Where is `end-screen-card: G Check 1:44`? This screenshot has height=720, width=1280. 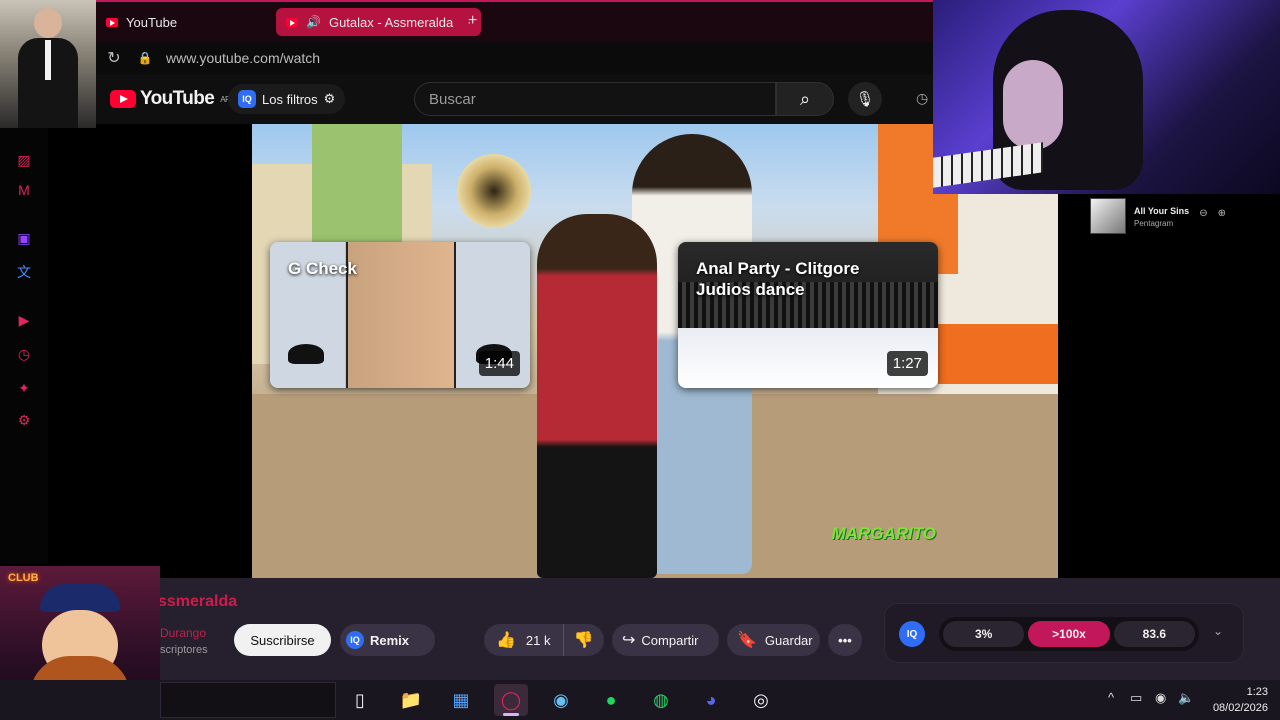 end-screen-card: G Check 1:44 is located at coordinates (400, 315).